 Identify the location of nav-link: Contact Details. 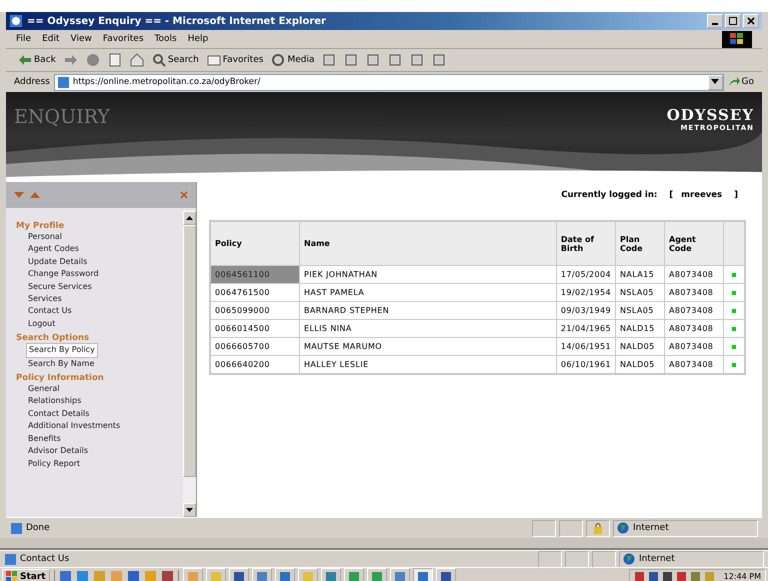
(53, 414).